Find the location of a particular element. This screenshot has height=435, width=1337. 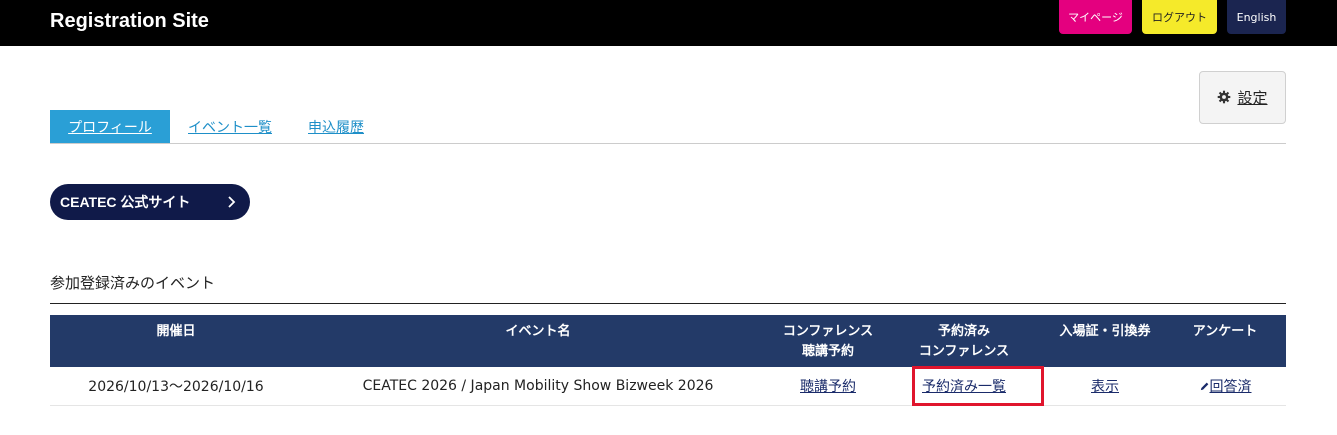

col-booked-conferences: 予約済み コンファレンス is located at coordinates (964, 341).